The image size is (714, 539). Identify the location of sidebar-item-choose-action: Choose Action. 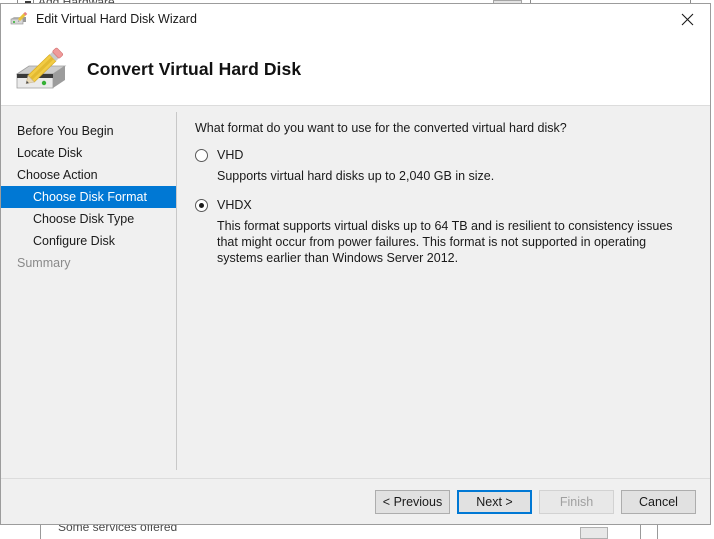
(89, 175).